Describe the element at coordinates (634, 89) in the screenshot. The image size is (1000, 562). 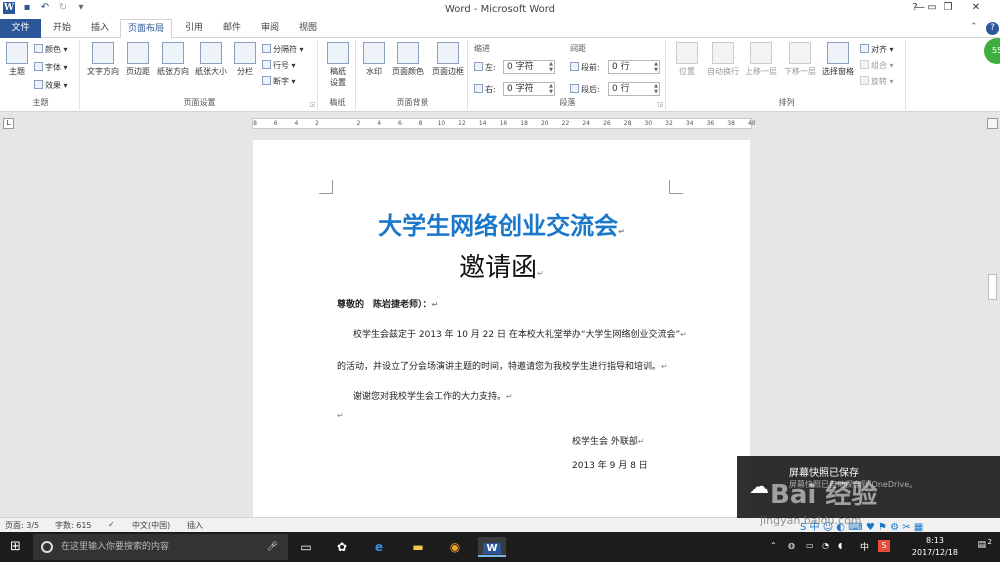
I see `spacing-after-input: 0 行 ▲ ▼` at that location.